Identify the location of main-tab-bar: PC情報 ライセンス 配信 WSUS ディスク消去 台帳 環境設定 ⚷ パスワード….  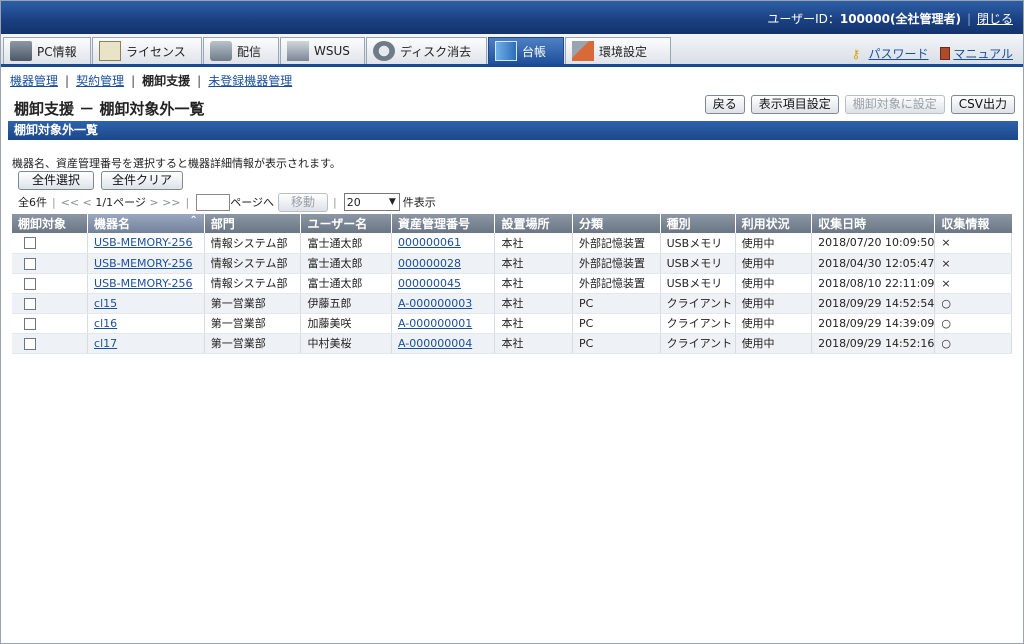
(512, 50).